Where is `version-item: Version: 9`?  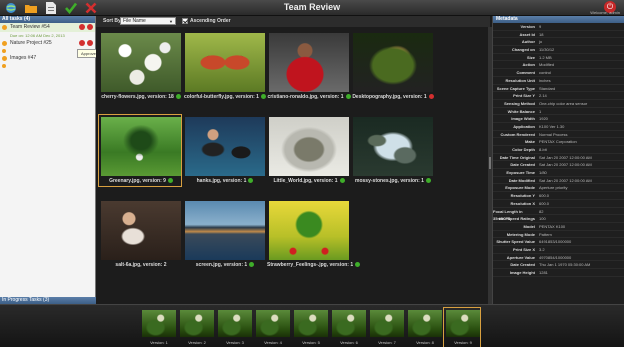
version-item: Version: 9 is located at coordinates (462, 327).